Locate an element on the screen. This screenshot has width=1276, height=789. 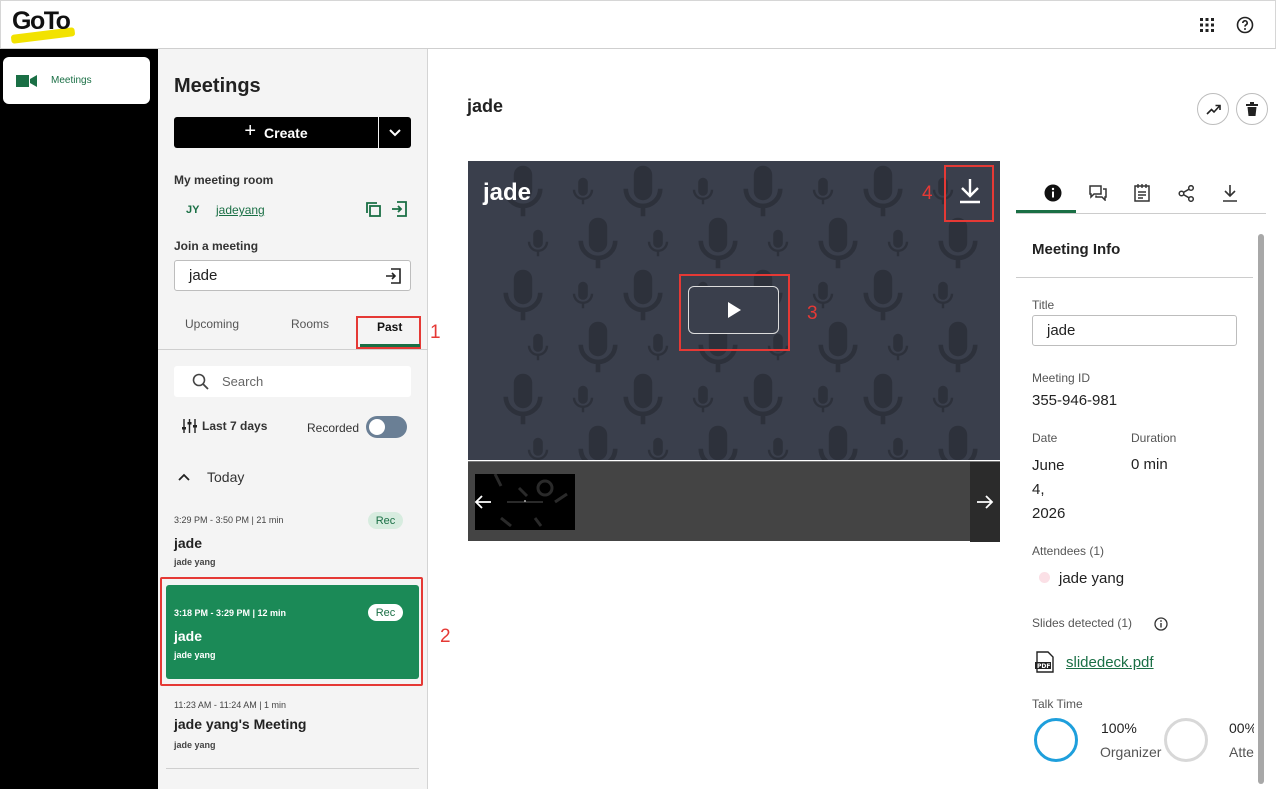
chevron-down-icon is located at coordinates (395, 132).